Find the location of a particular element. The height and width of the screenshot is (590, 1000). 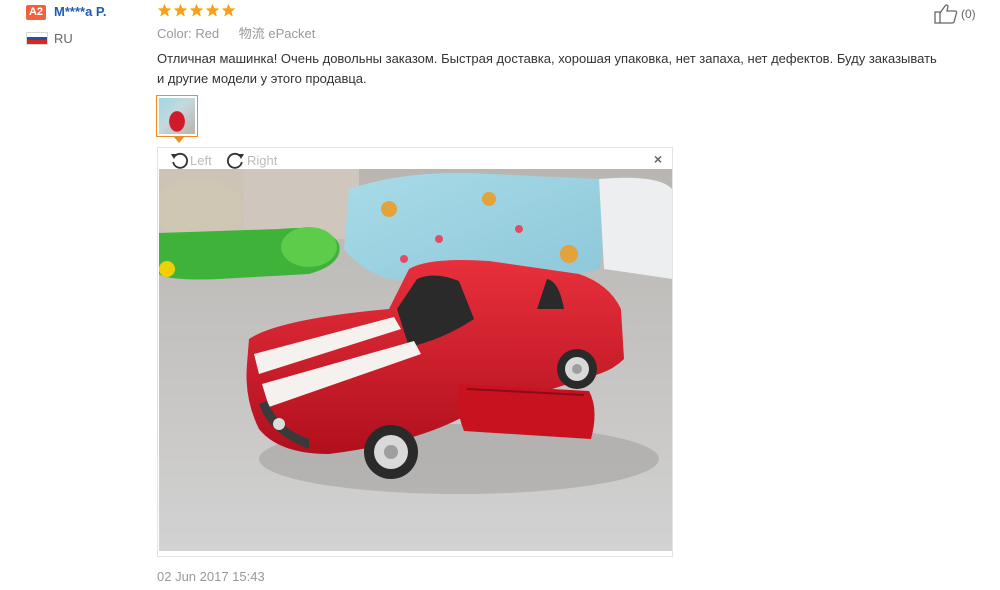

buyer-level-badge: A2 is located at coordinates (36, 12).